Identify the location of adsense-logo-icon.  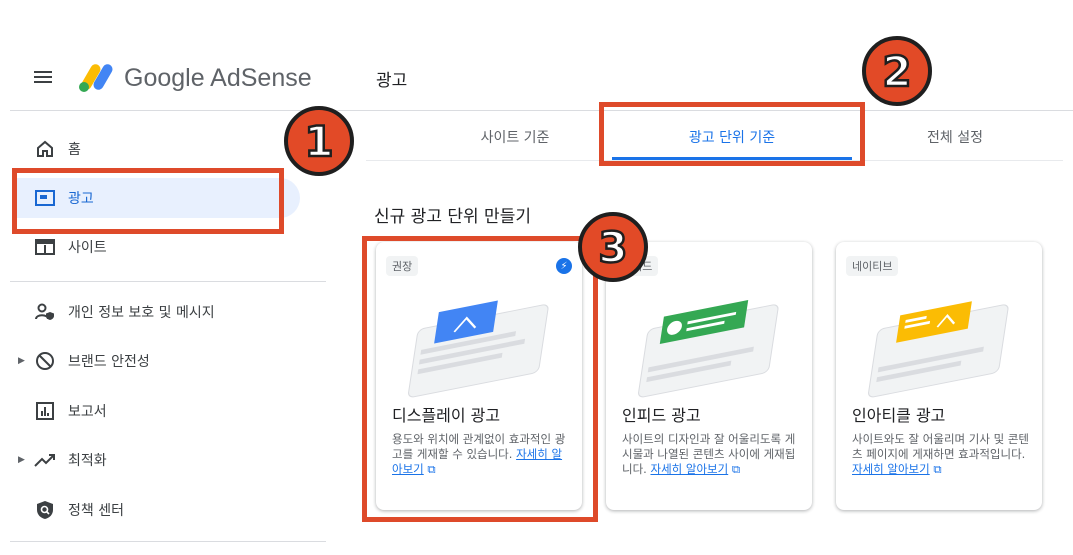
(96, 78).